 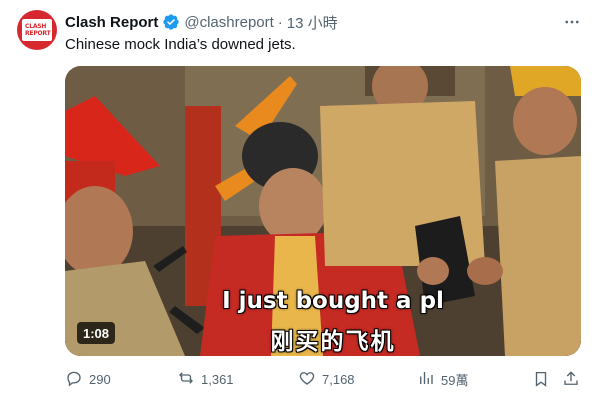 I want to click on action-bar: 290 1,361 7,168 59萬, so click(x=323, y=379).